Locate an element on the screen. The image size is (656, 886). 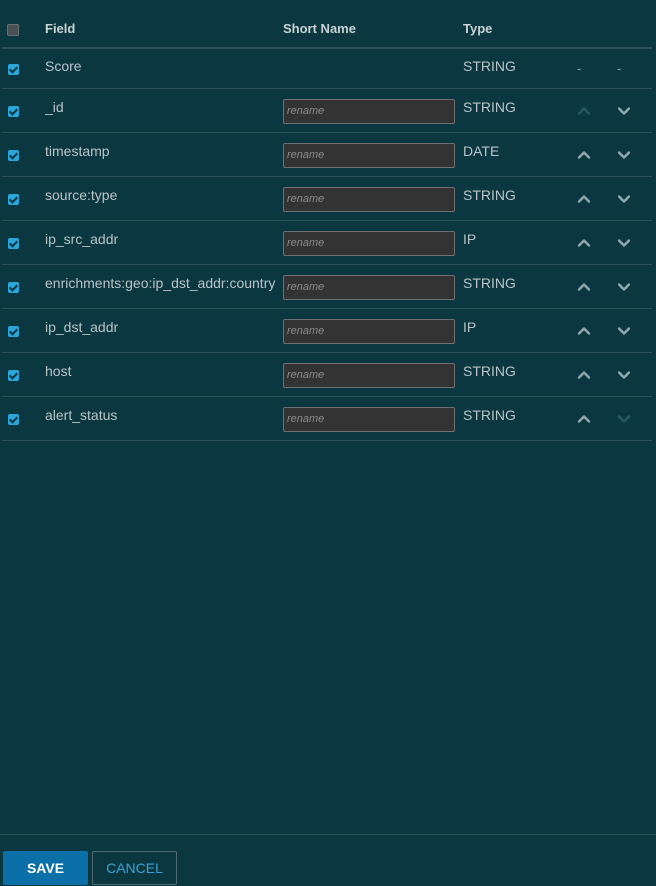
table-row: host STRING is located at coordinates (327, 374).